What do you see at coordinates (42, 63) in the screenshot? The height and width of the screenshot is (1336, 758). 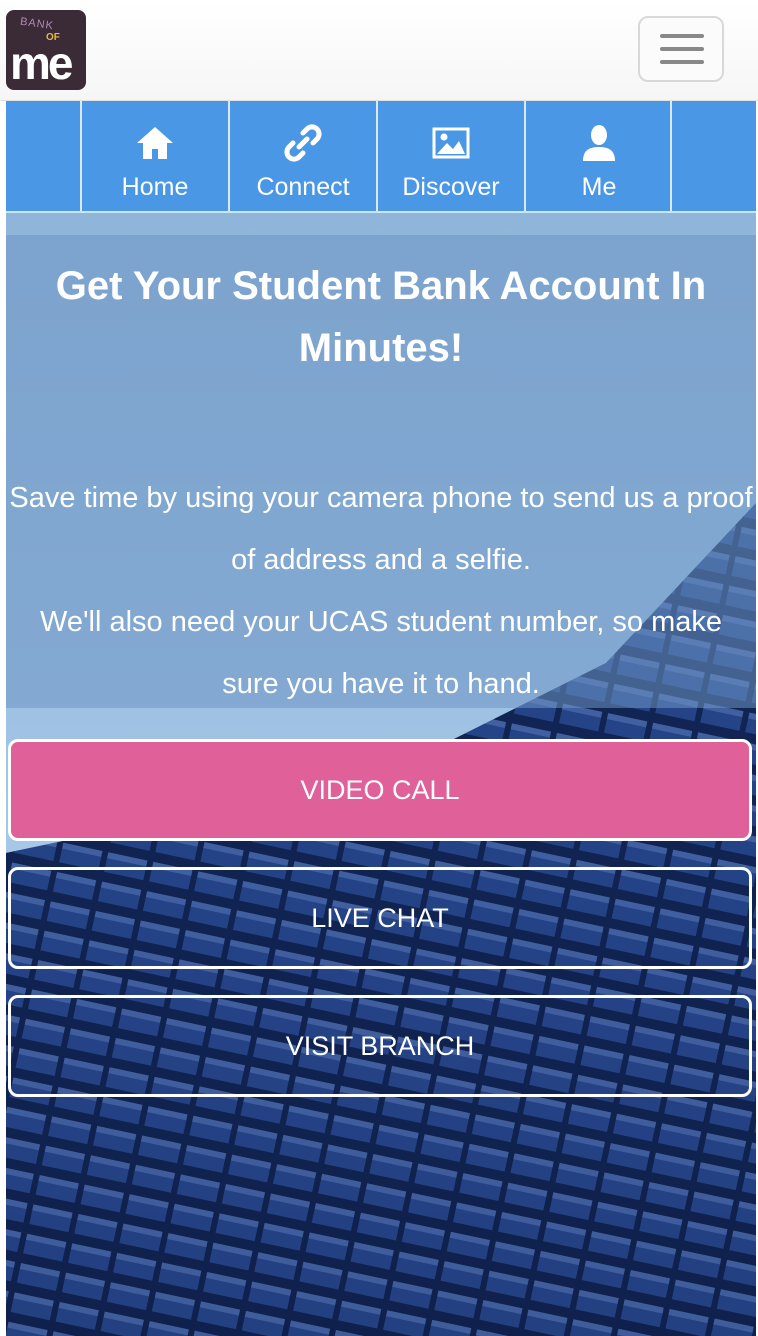 I see `logo-text-me: me` at bounding box center [42, 63].